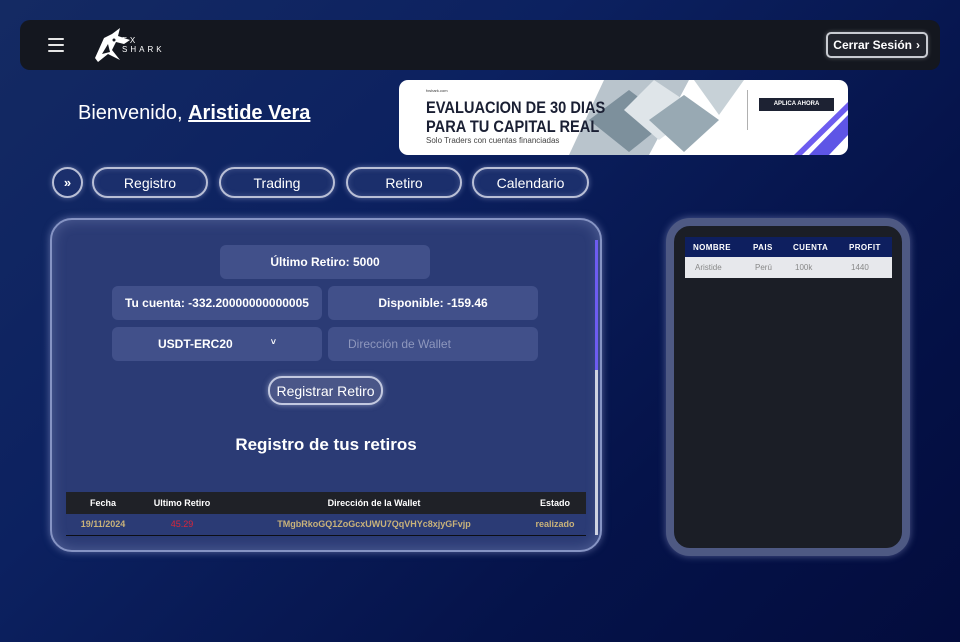 This screenshot has width=960, height=642. What do you see at coordinates (596, 305) in the screenshot?
I see `scrollbar-thumb` at bounding box center [596, 305].